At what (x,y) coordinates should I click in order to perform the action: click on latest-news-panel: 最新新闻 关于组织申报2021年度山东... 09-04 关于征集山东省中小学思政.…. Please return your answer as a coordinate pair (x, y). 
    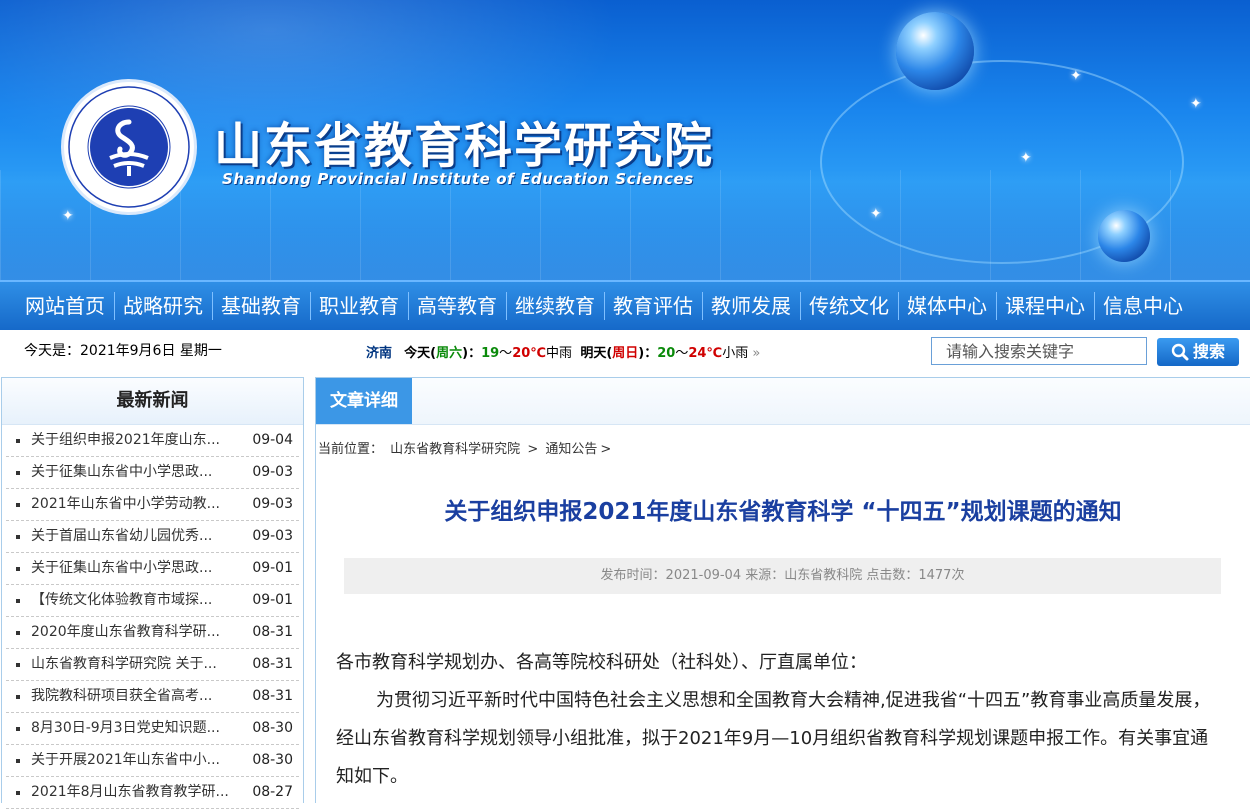
    Looking at the image, I should click on (152, 593).